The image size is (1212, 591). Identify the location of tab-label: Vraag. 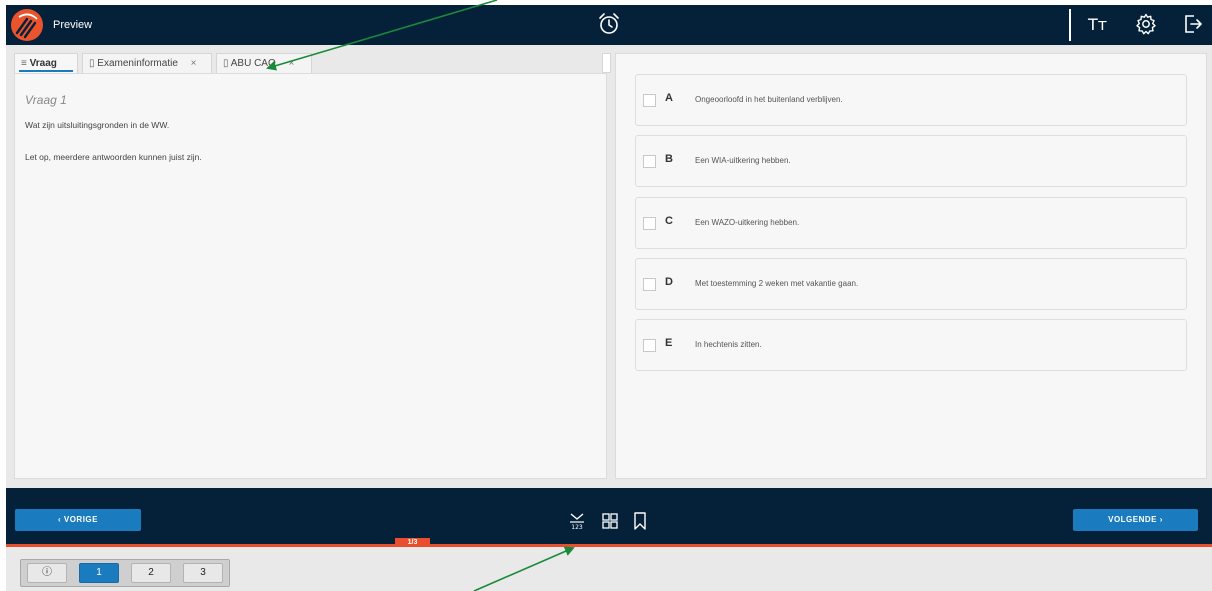
(43, 63).